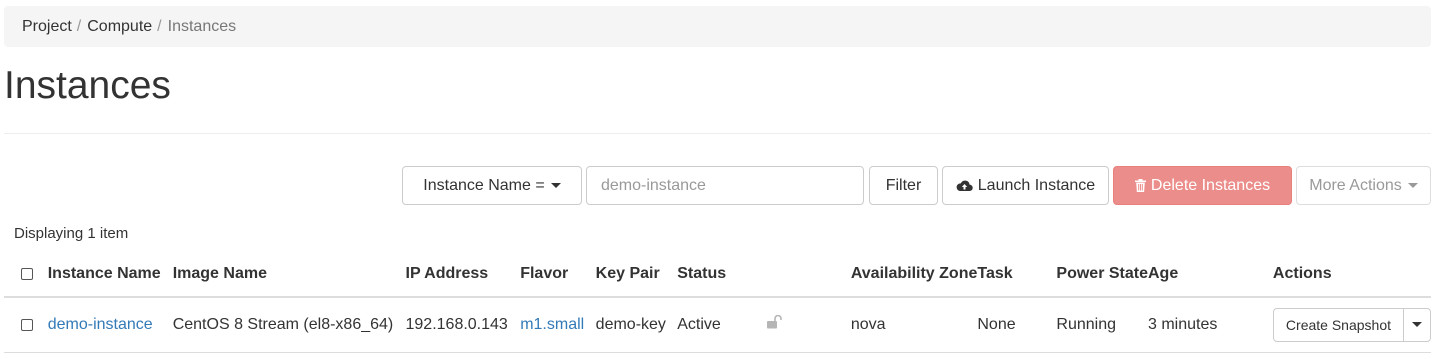 This screenshot has width=1435, height=359. Describe the element at coordinates (100, 324) in the screenshot. I see `instance-name-link: demo-instance` at that location.